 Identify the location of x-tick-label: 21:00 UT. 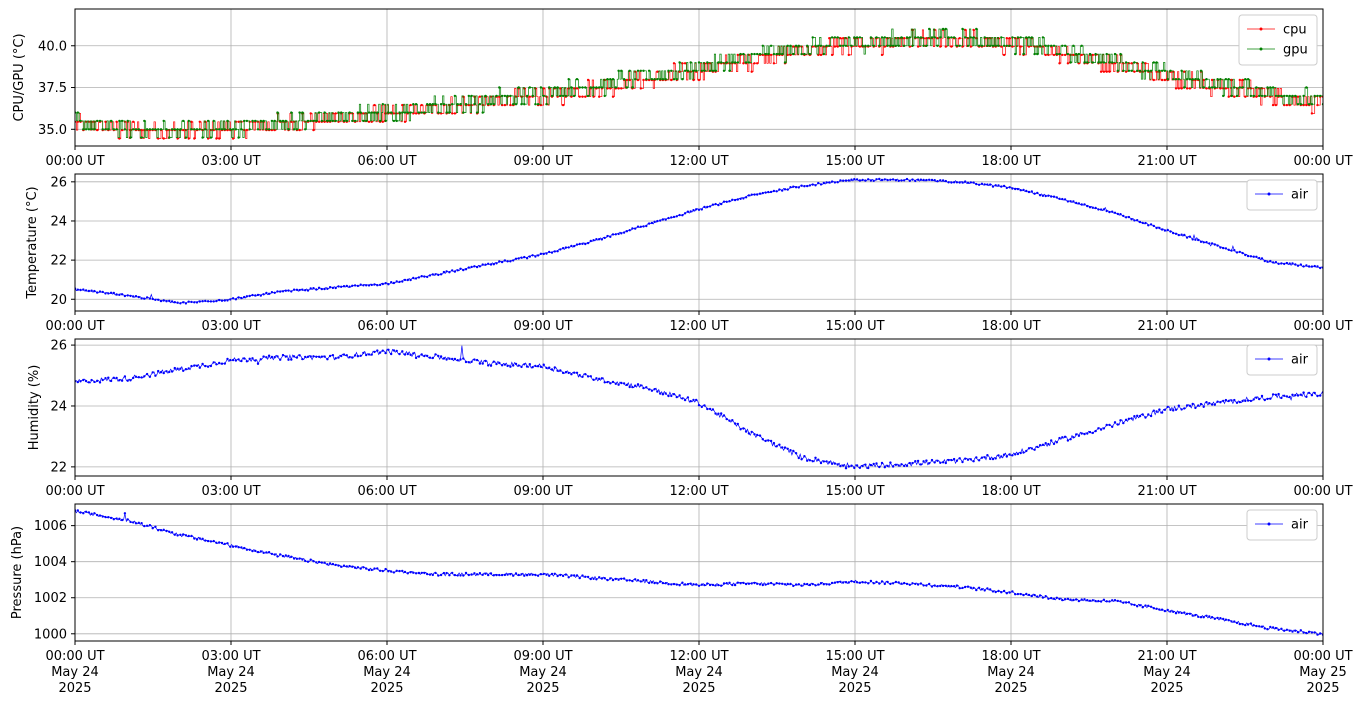
(1166, 656).